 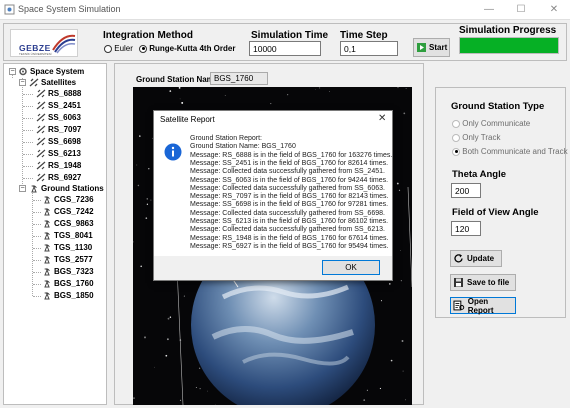 What do you see at coordinates (521, 10) in the screenshot?
I see `maximize-icon: ☐` at bounding box center [521, 10].